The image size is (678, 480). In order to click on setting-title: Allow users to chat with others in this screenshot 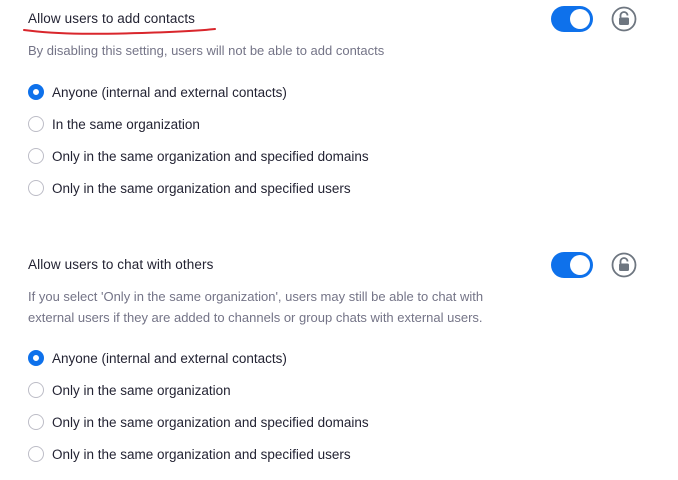, I will do `click(121, 264)`.